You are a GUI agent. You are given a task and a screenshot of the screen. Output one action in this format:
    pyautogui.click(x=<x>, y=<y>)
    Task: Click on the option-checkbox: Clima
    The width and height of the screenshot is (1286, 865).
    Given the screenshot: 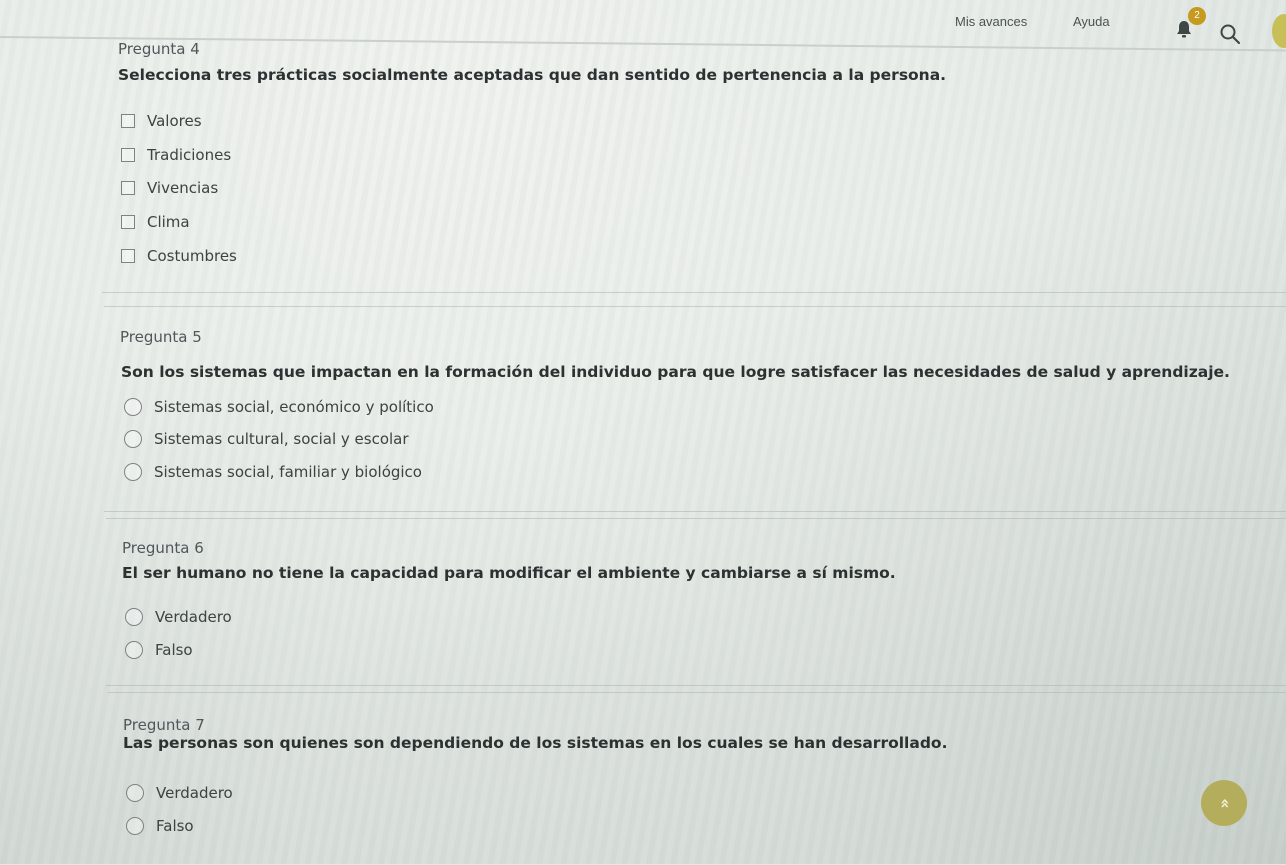 What is the action you would take?
    pyautogui.click(x=155, y=222)
    